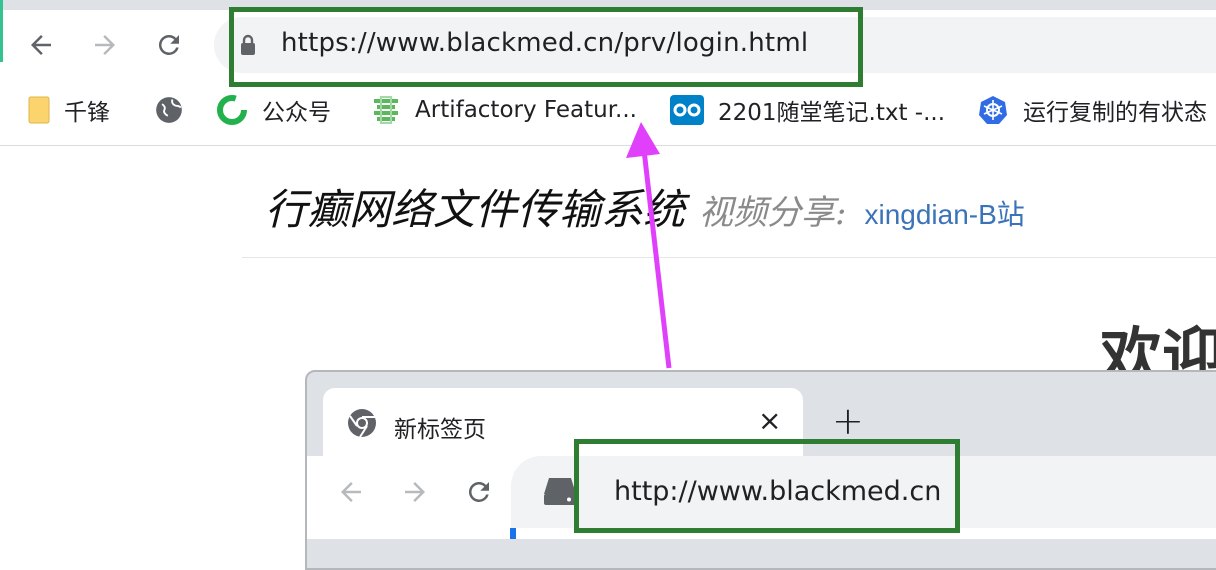 This screenshot has height=570, width=1216. What do you see at coordinates (475, 209) in the screenshot?
I see `site-title: 行癫网络文件传输系统` at bounding box center [475, 209].